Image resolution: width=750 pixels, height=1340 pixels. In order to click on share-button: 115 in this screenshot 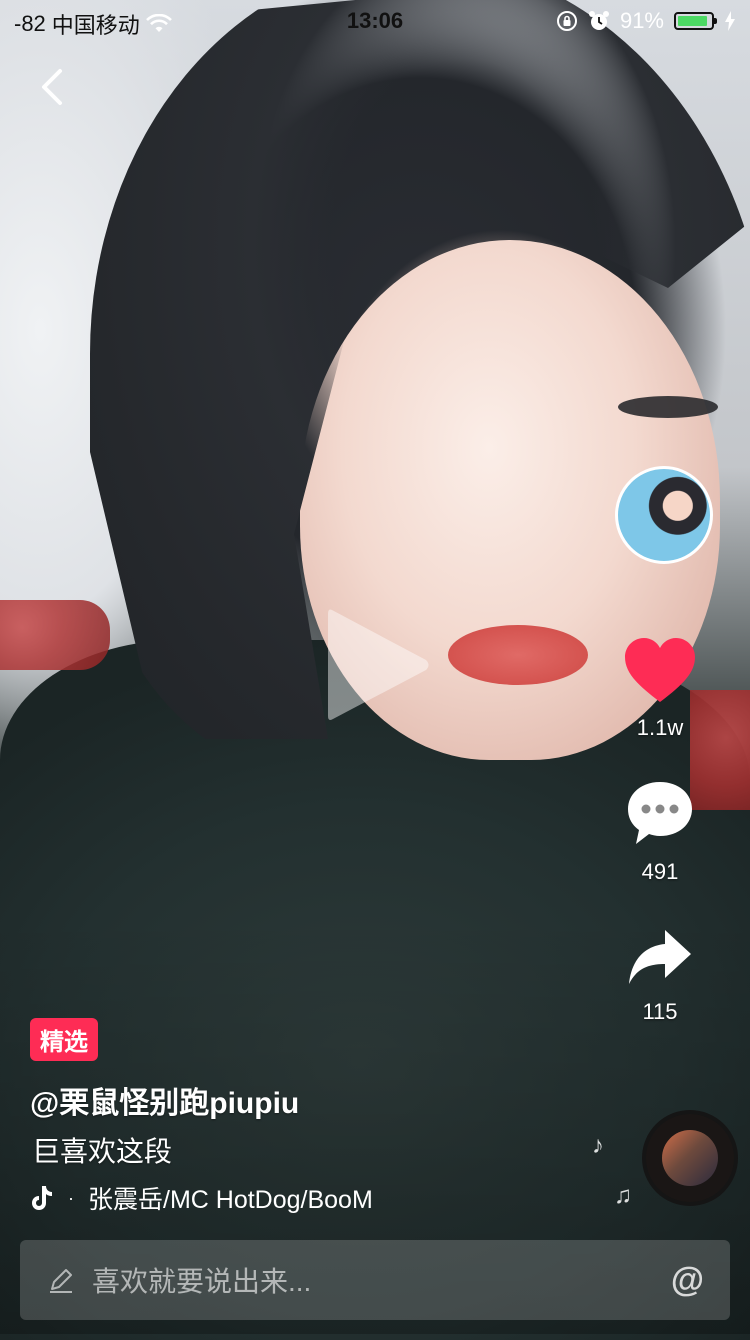, I will do `click(660, 975)`.